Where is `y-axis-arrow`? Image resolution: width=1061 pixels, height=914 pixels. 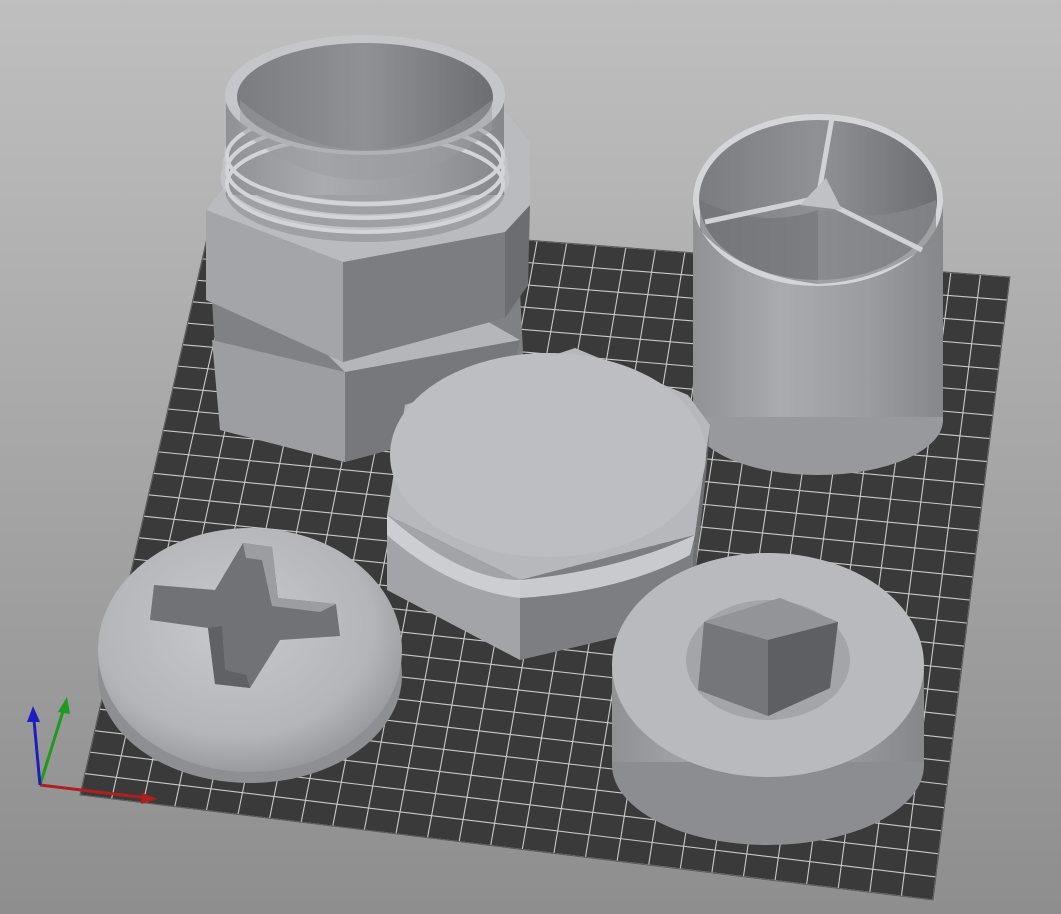 y-axis-arrow is located at coordinates (64, 705).